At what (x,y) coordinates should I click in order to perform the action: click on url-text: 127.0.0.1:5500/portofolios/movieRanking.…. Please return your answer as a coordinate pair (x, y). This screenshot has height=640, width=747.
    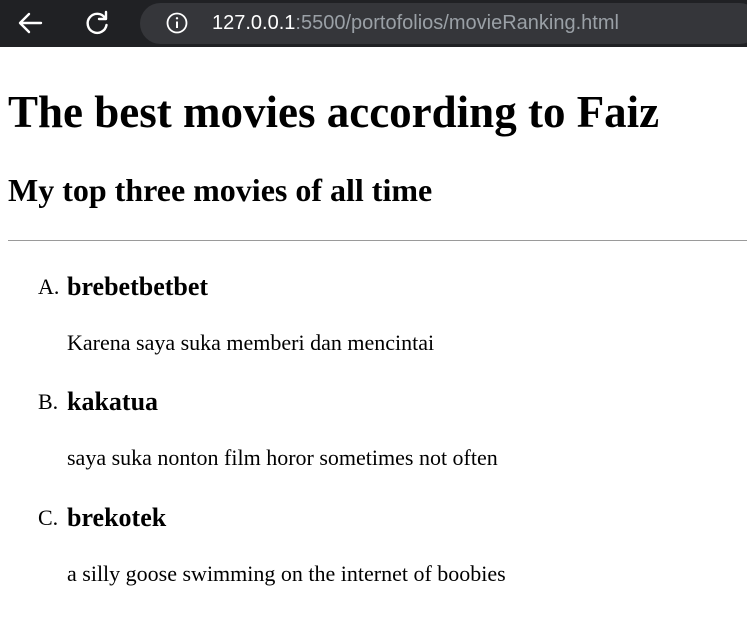
    Looking at the image, I should click on (415, 23).